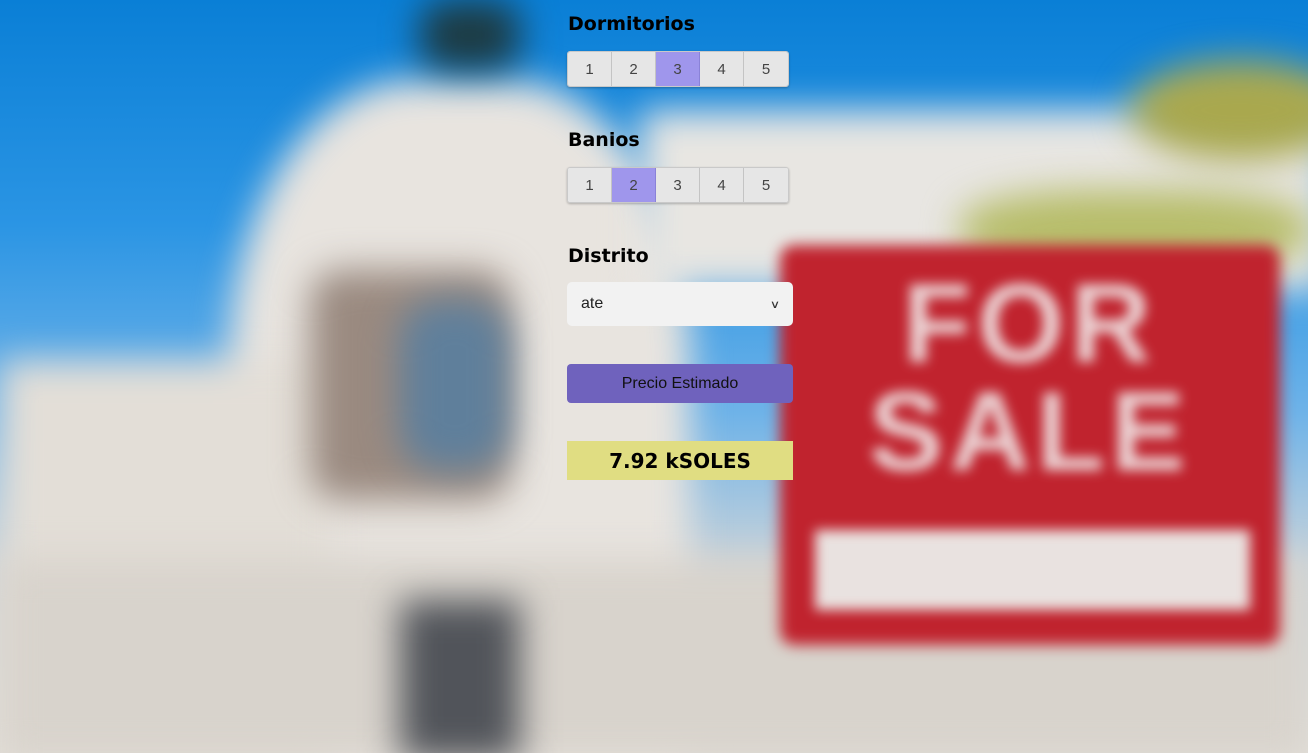 The width and height of the screenshot is (1308, 753). Describe the element at coordinates (604, 140) in the screenshot. I see `banios-title: Banios` at that location.